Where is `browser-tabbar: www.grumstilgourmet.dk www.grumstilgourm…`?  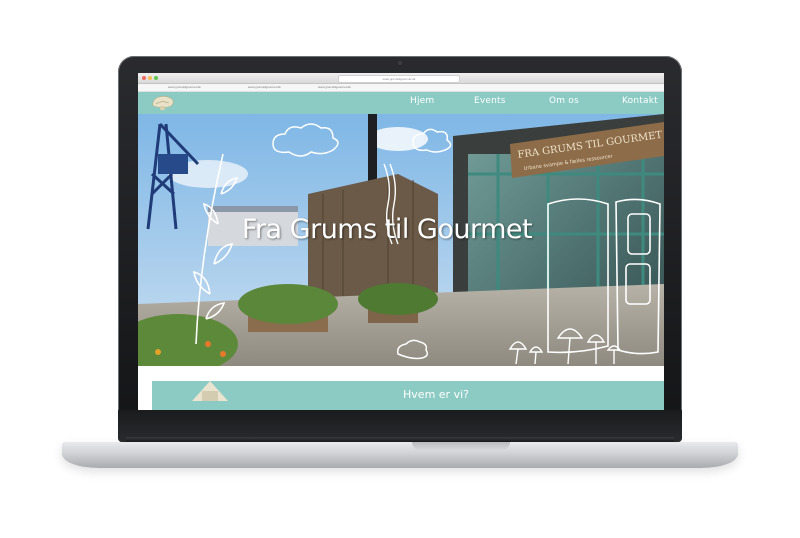
browser-tabbar: www.grumstilgourmet.dk www.grumstilgourm… is located at coordinates (401, 88).